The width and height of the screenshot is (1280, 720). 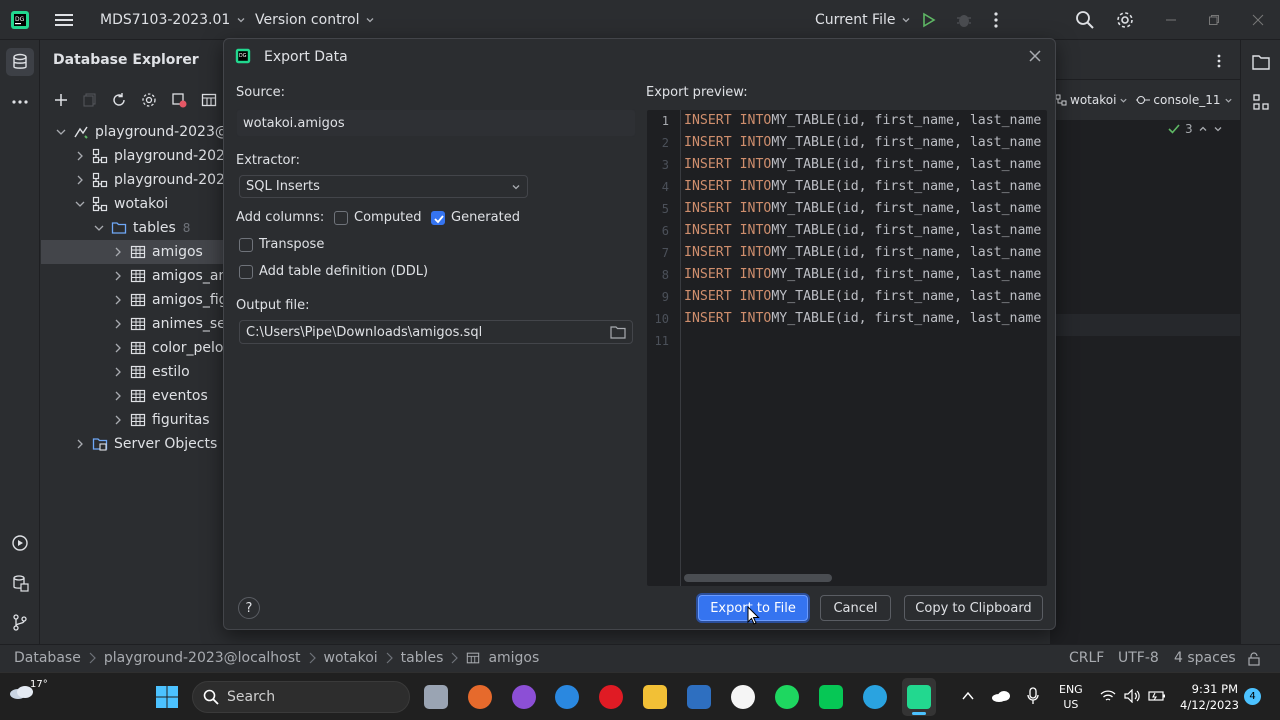 What do you see at coordinates (831, 697) in the screenshot?
I see `line-app-icon` at bounding box center [831, 697].